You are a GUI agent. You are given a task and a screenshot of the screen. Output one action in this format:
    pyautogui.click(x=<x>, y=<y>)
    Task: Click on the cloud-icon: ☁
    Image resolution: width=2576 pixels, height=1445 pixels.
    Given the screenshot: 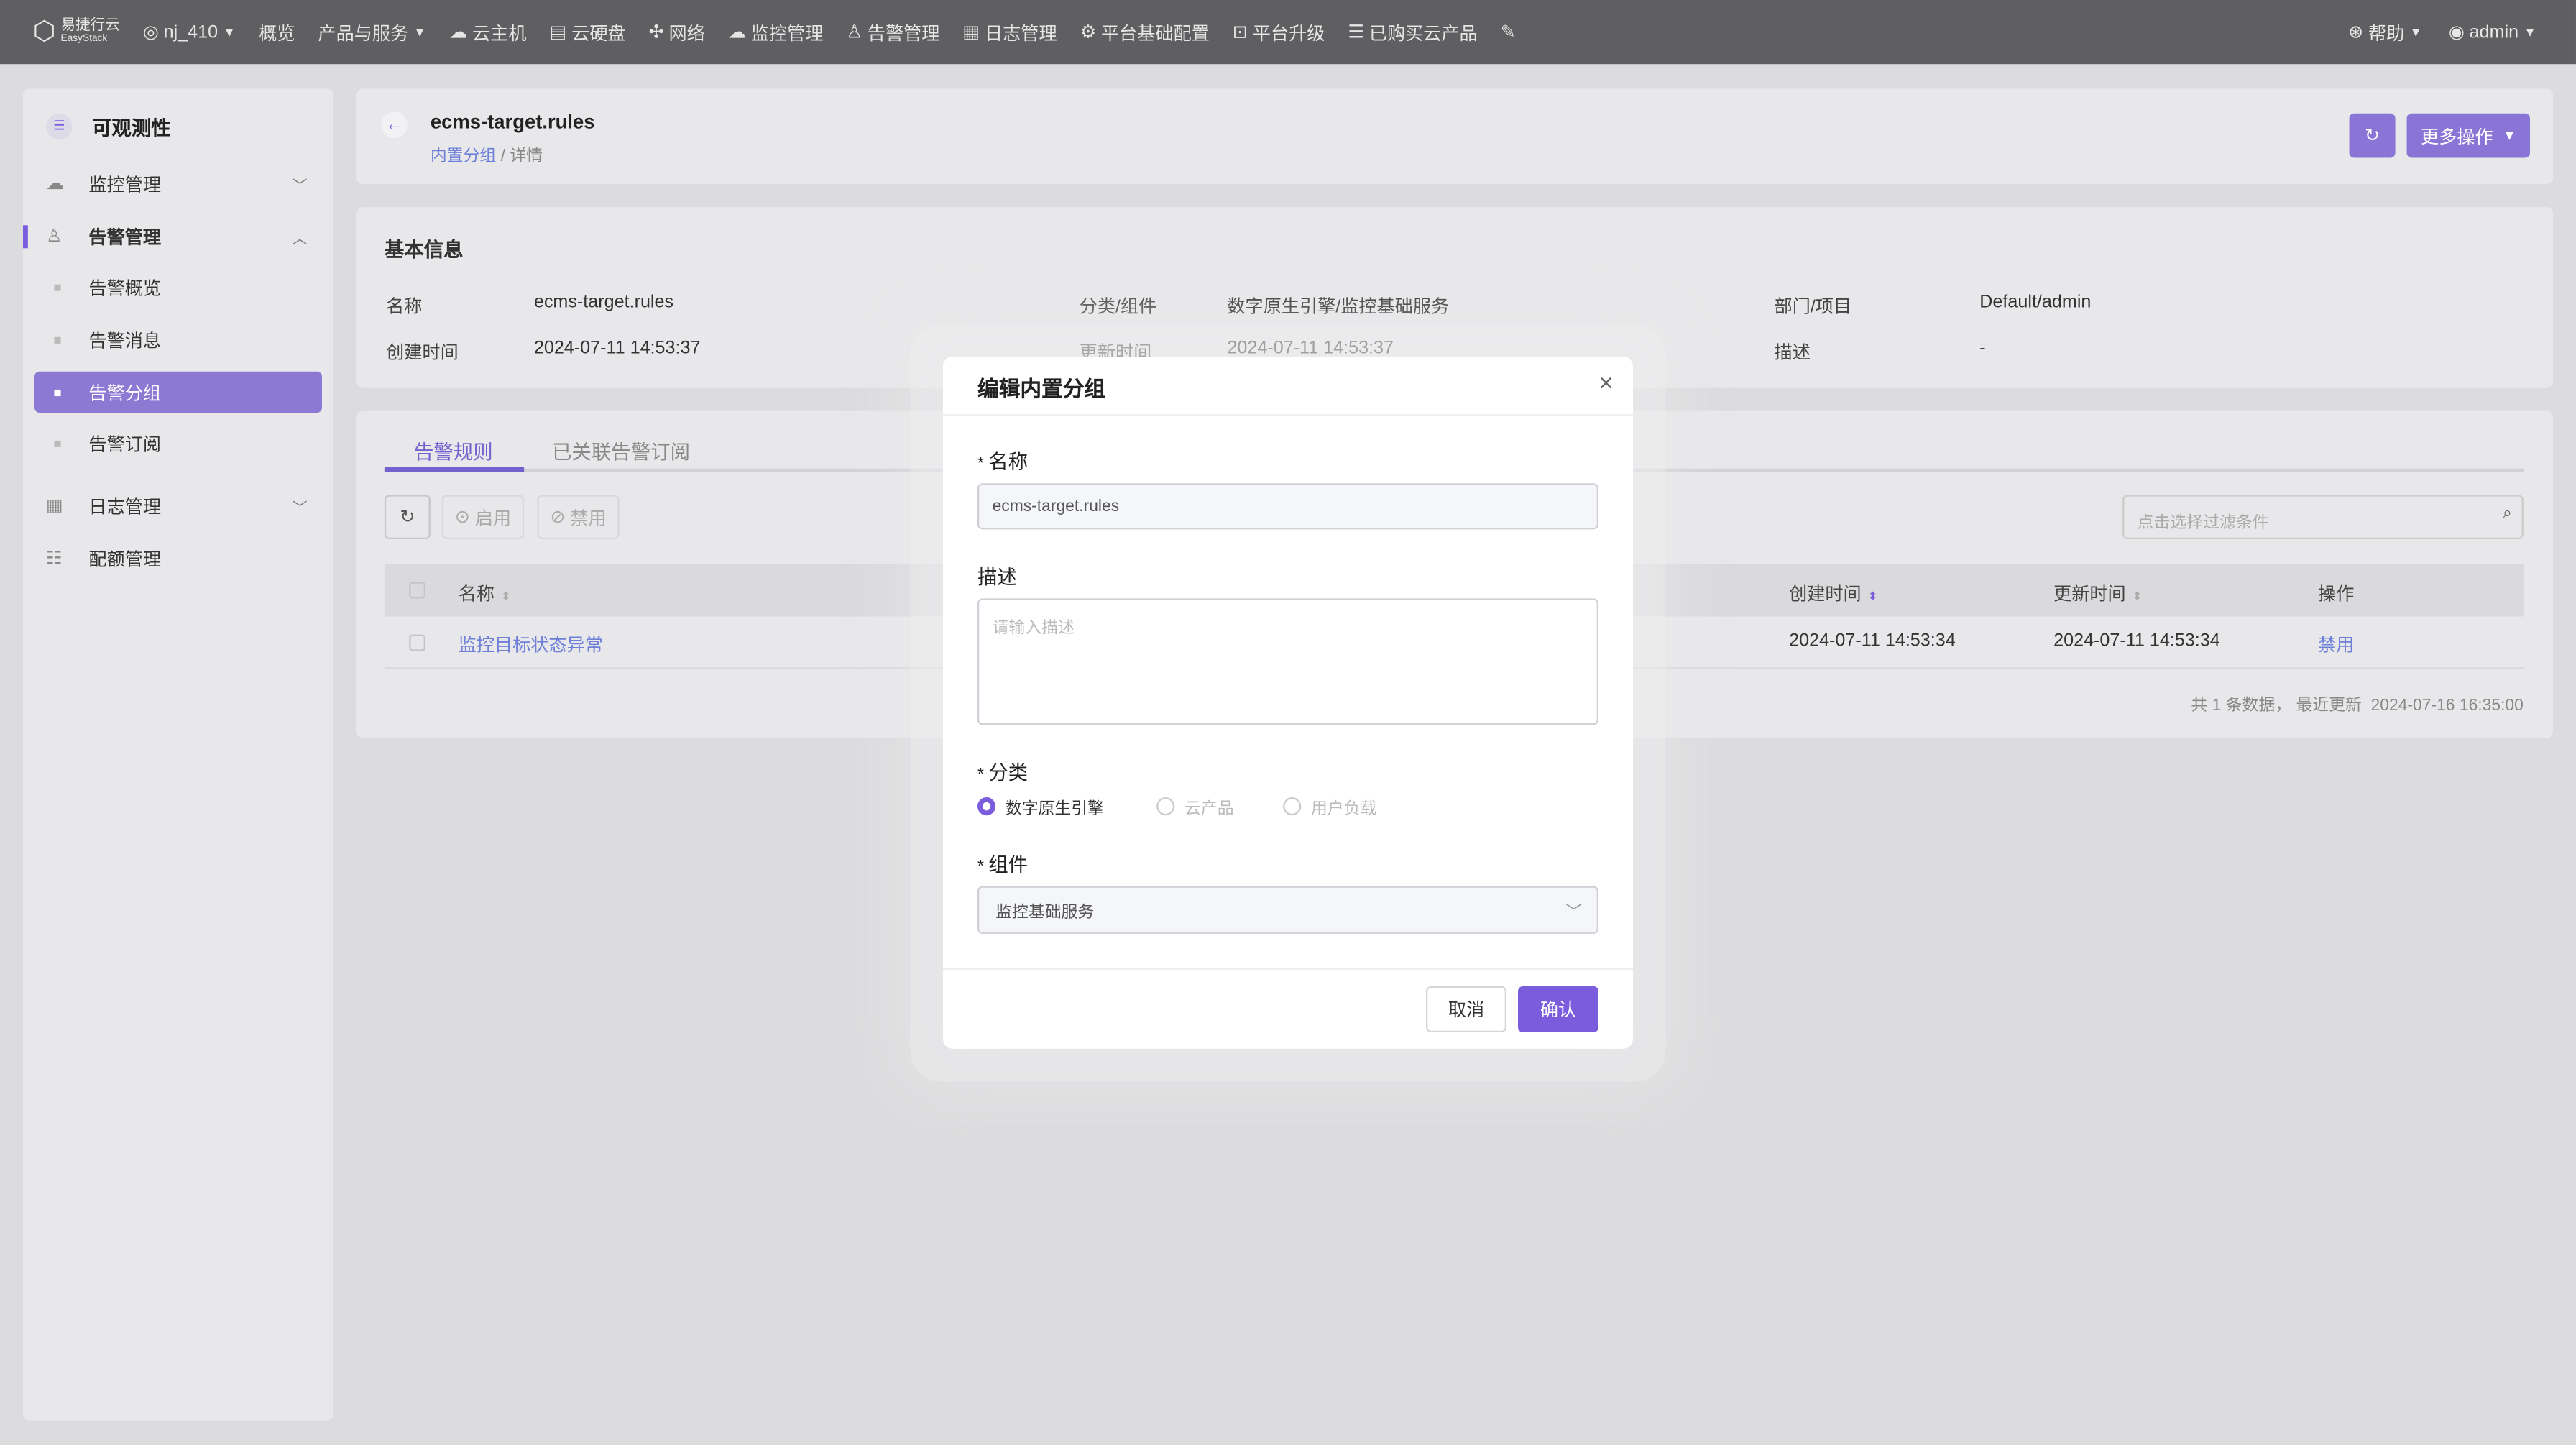 What is the action you would take?
    pyautogui.click(x=458, y=33)
    